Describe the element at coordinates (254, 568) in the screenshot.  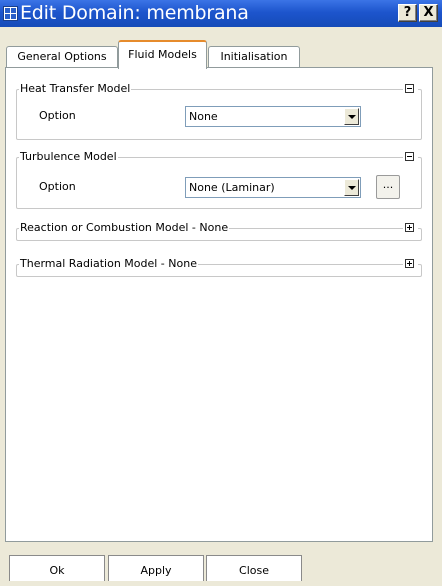
I see `close-button: Close` at that location.